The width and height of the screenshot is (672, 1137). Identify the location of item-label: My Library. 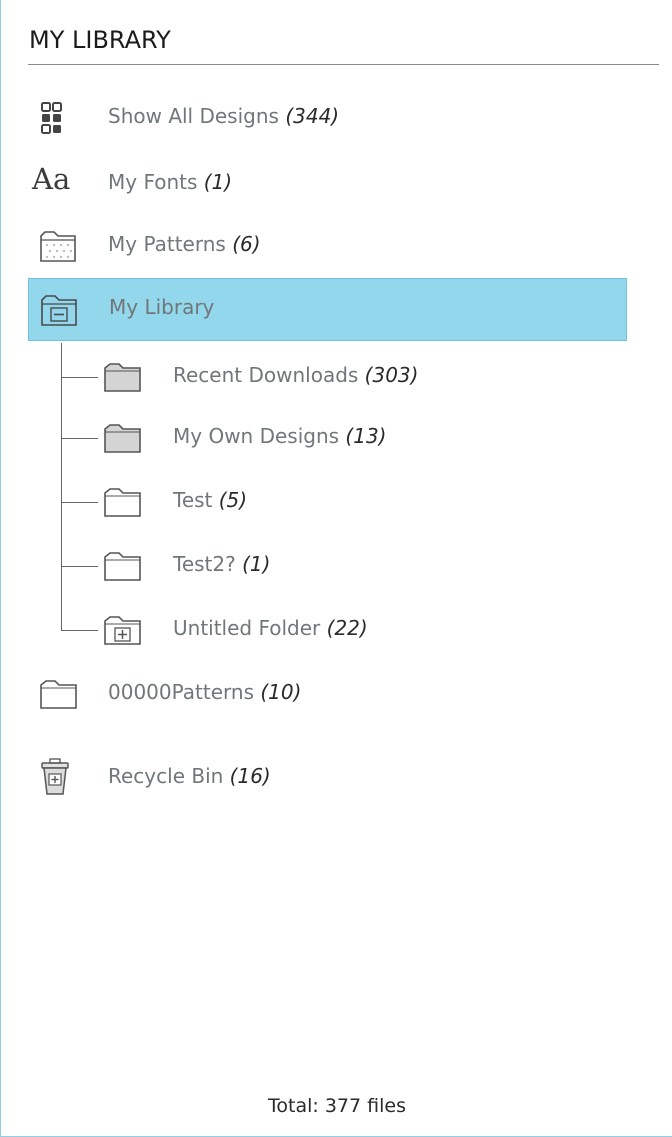
(162, 307).